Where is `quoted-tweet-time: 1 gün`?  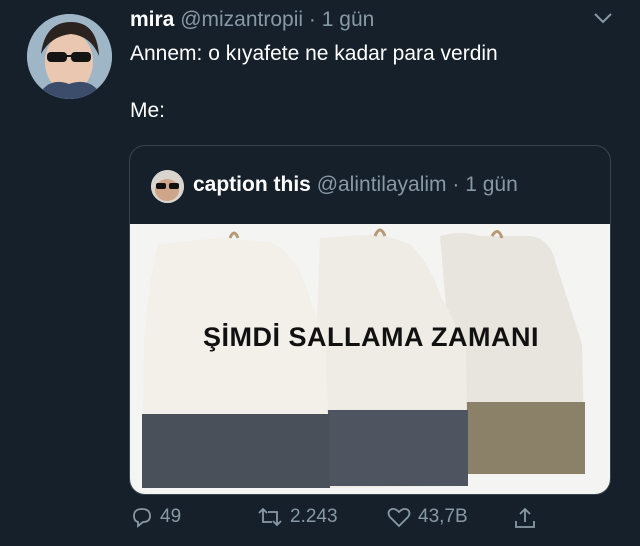
quoted-tweet-time: 1 gün is located at coordinates (491, 184).